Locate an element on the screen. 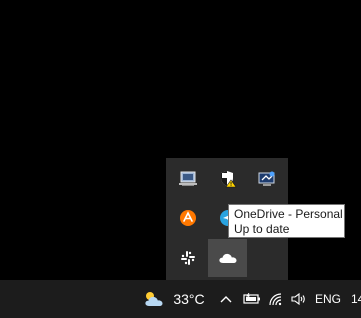 This screenshot has width=361, height=318. onedrive-tooltip: OneDrive - Personal Up to date is located at coordinates (286, 221).